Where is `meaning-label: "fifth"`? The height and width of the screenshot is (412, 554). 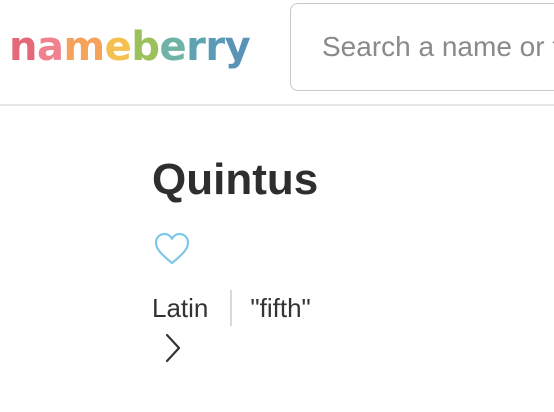
meaning-label: "fifth" is located at coordinates (280, 307).